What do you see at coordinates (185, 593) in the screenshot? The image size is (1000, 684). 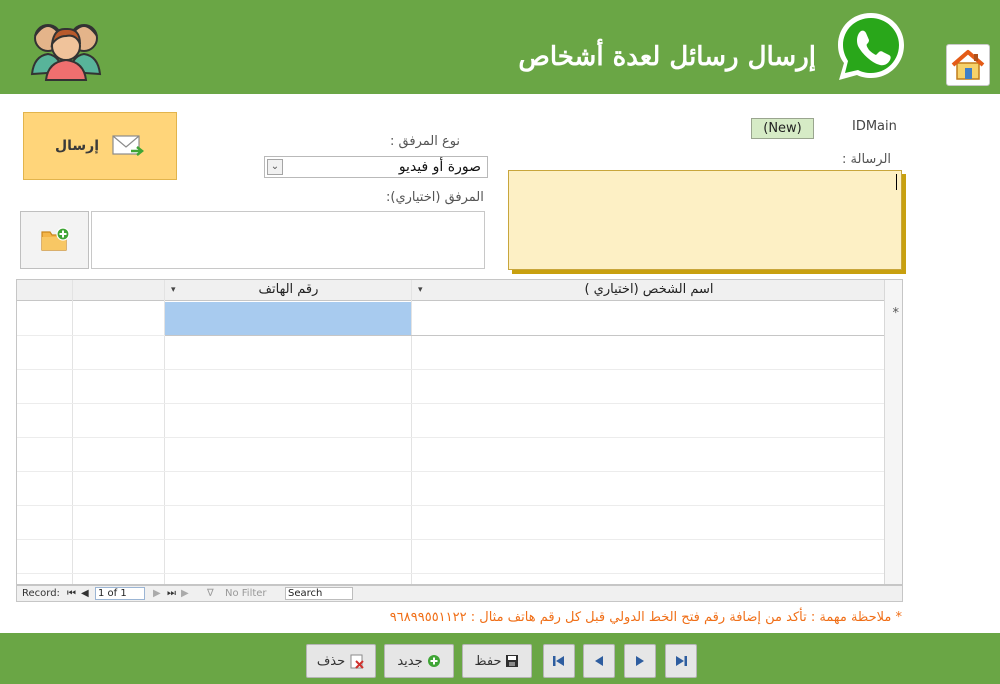 I see `new-record-nav-icon: ▶` at bounding box center [185, 593].